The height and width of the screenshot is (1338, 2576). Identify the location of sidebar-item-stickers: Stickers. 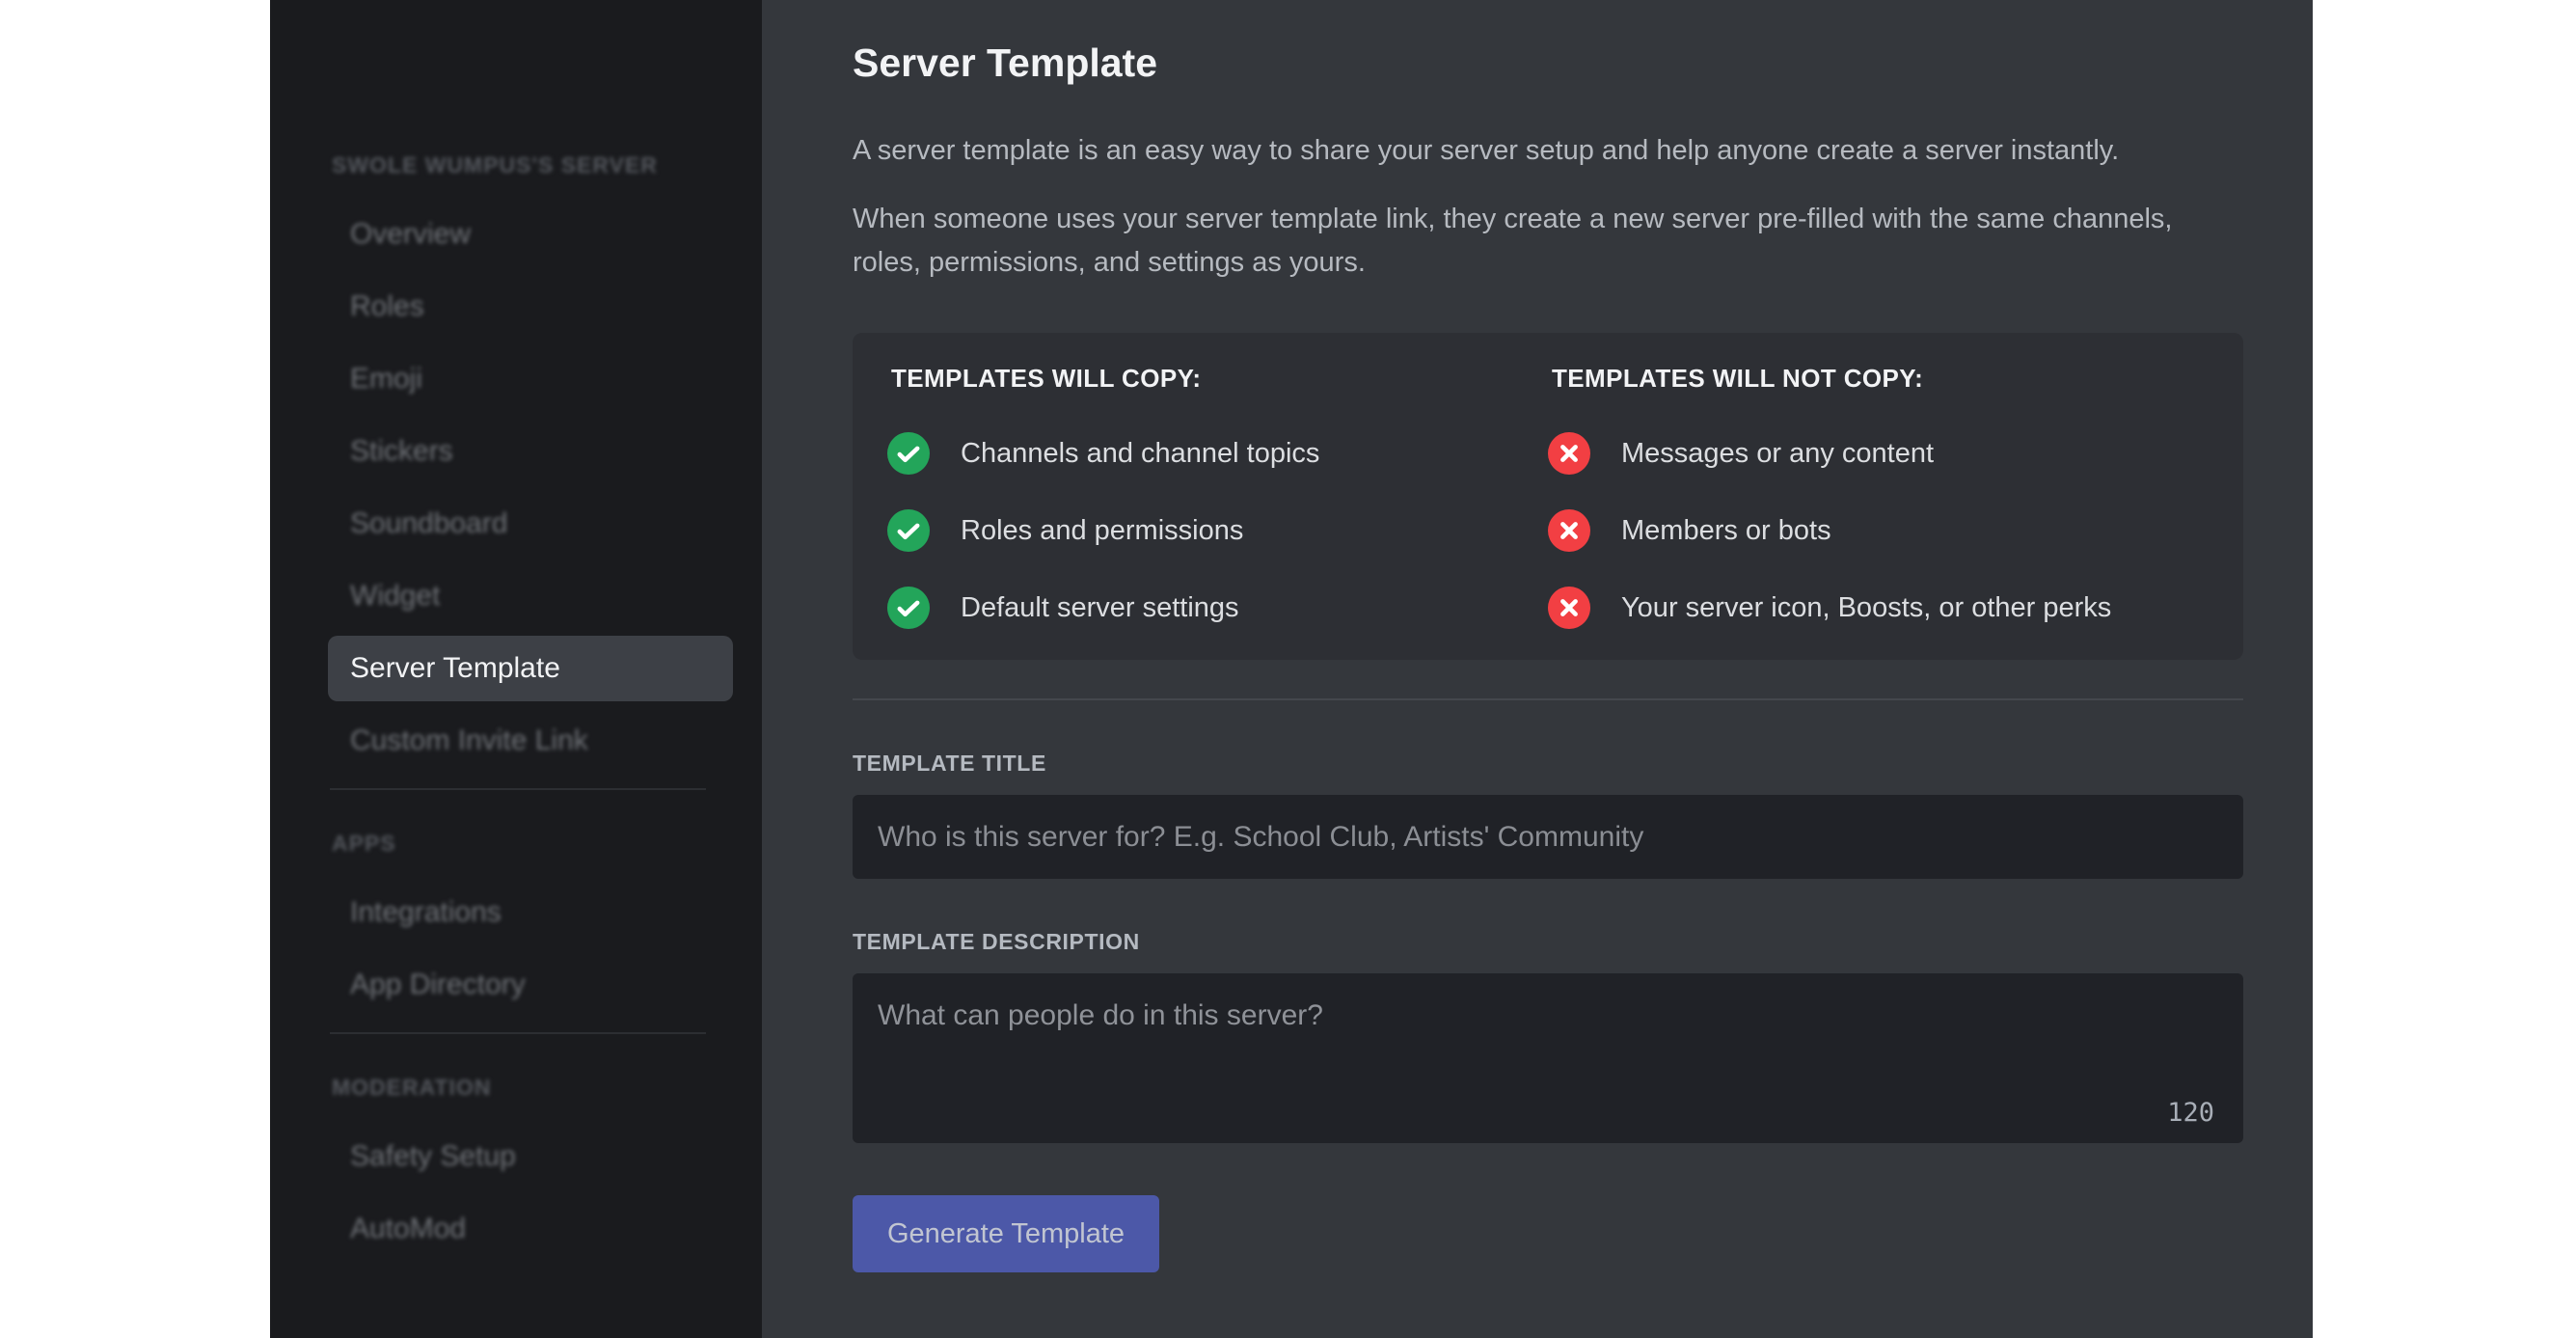
(530, 451).